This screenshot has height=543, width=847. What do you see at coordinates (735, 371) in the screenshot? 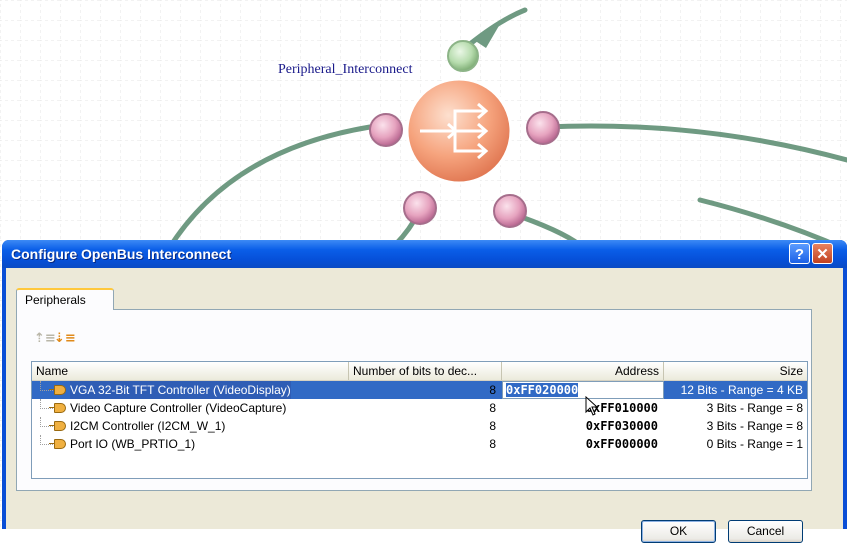
I see `column-header-size: Size` at bounding box center [735, 371].